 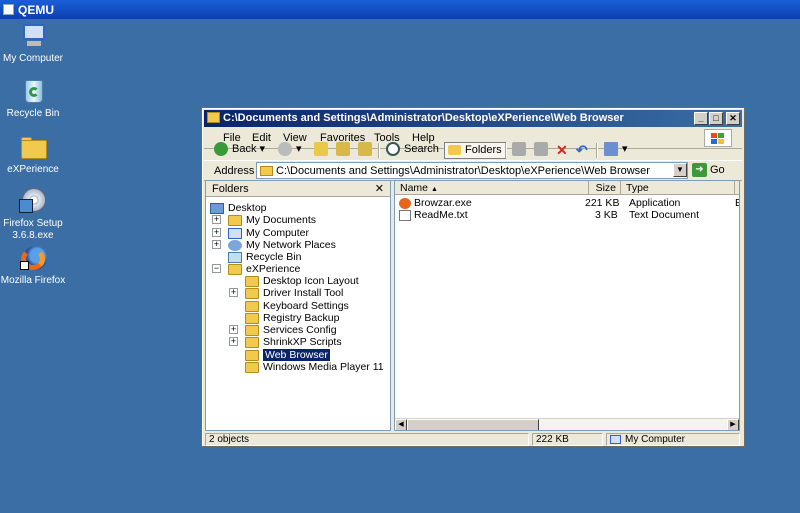 I want to click on desktop-icon-mozilla-firefox: Mozilla Firefox, so click(x=33, y=265).